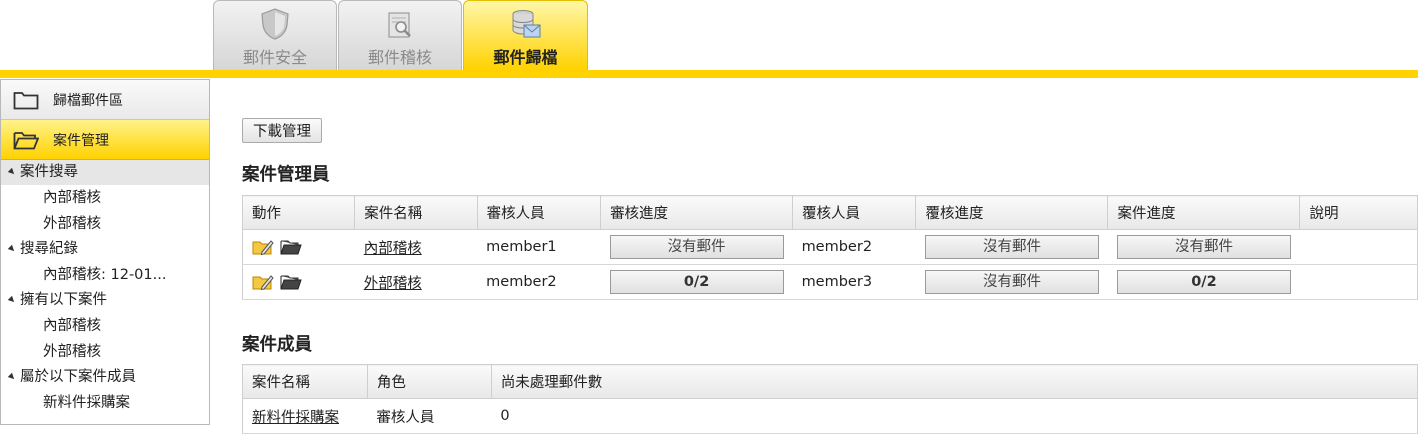 The width and height of the screenshot is (1418, 434). What do you see at coordinates (525, 57) in the screenshot?
I see `tab-label: 郵件歸檔` at bounding box center [525, 57].